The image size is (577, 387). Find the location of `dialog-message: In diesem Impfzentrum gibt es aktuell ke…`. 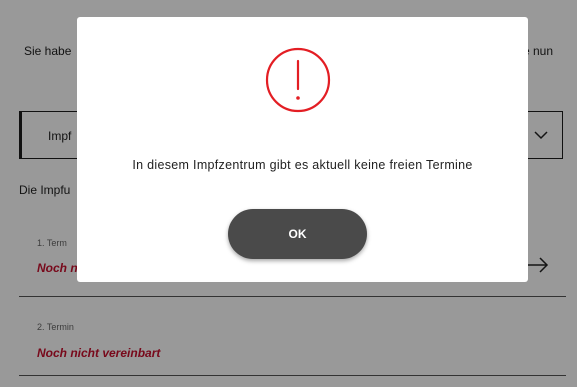

dialog-message: In diesem Impfzentrum gibt es aktuell ke… is located at coordinates (302, 165).